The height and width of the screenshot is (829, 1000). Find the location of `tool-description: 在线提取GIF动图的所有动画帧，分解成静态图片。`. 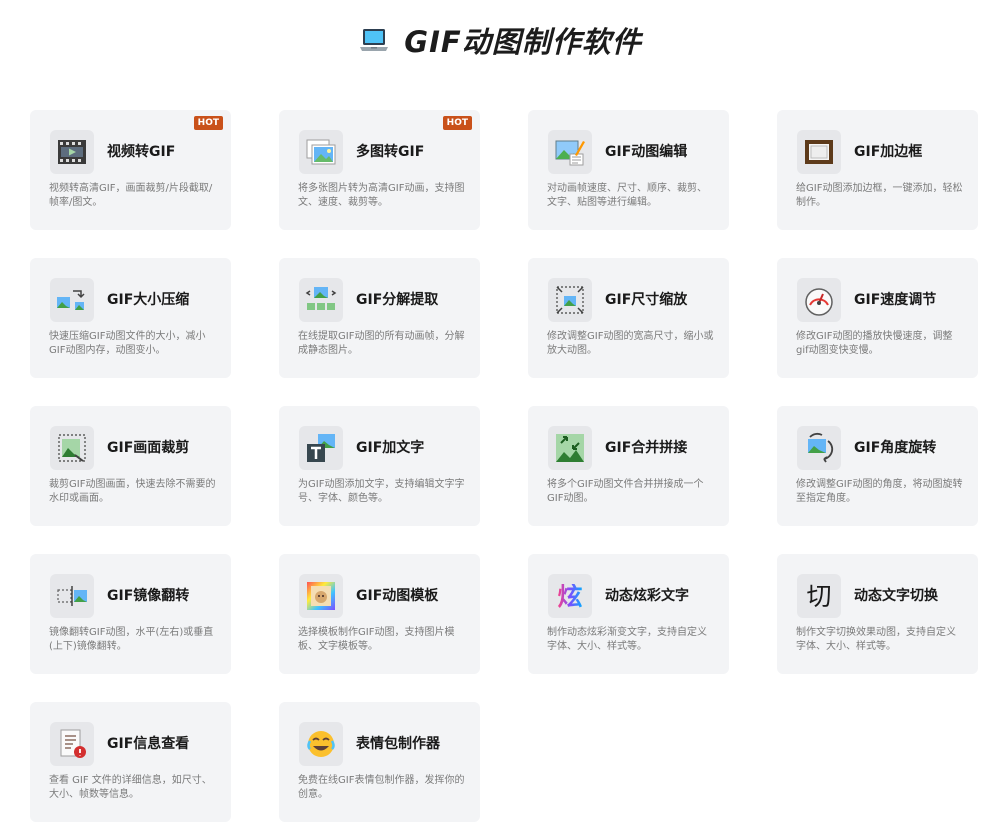

tool-description: 在线提取GIF动图的所有动画帧，分解成静态图片。 is located at coordinates (381, 343).